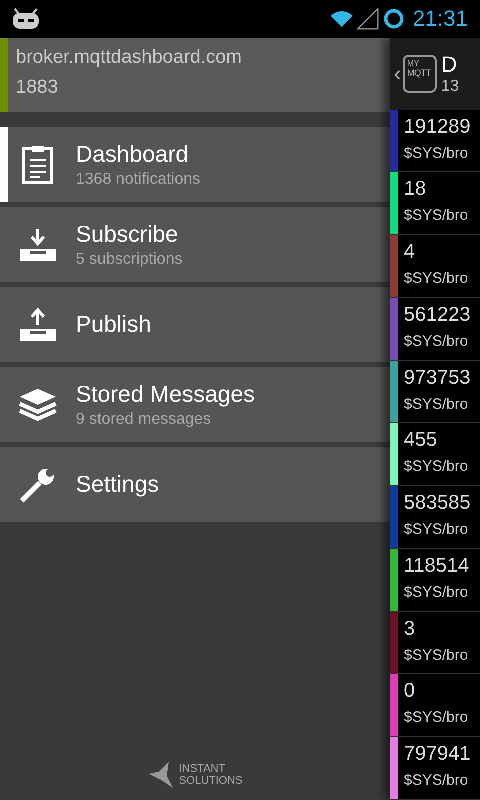  Describe the element at coordinates (410, 252) in the screenshot. I see `message-value: 4` at that location.